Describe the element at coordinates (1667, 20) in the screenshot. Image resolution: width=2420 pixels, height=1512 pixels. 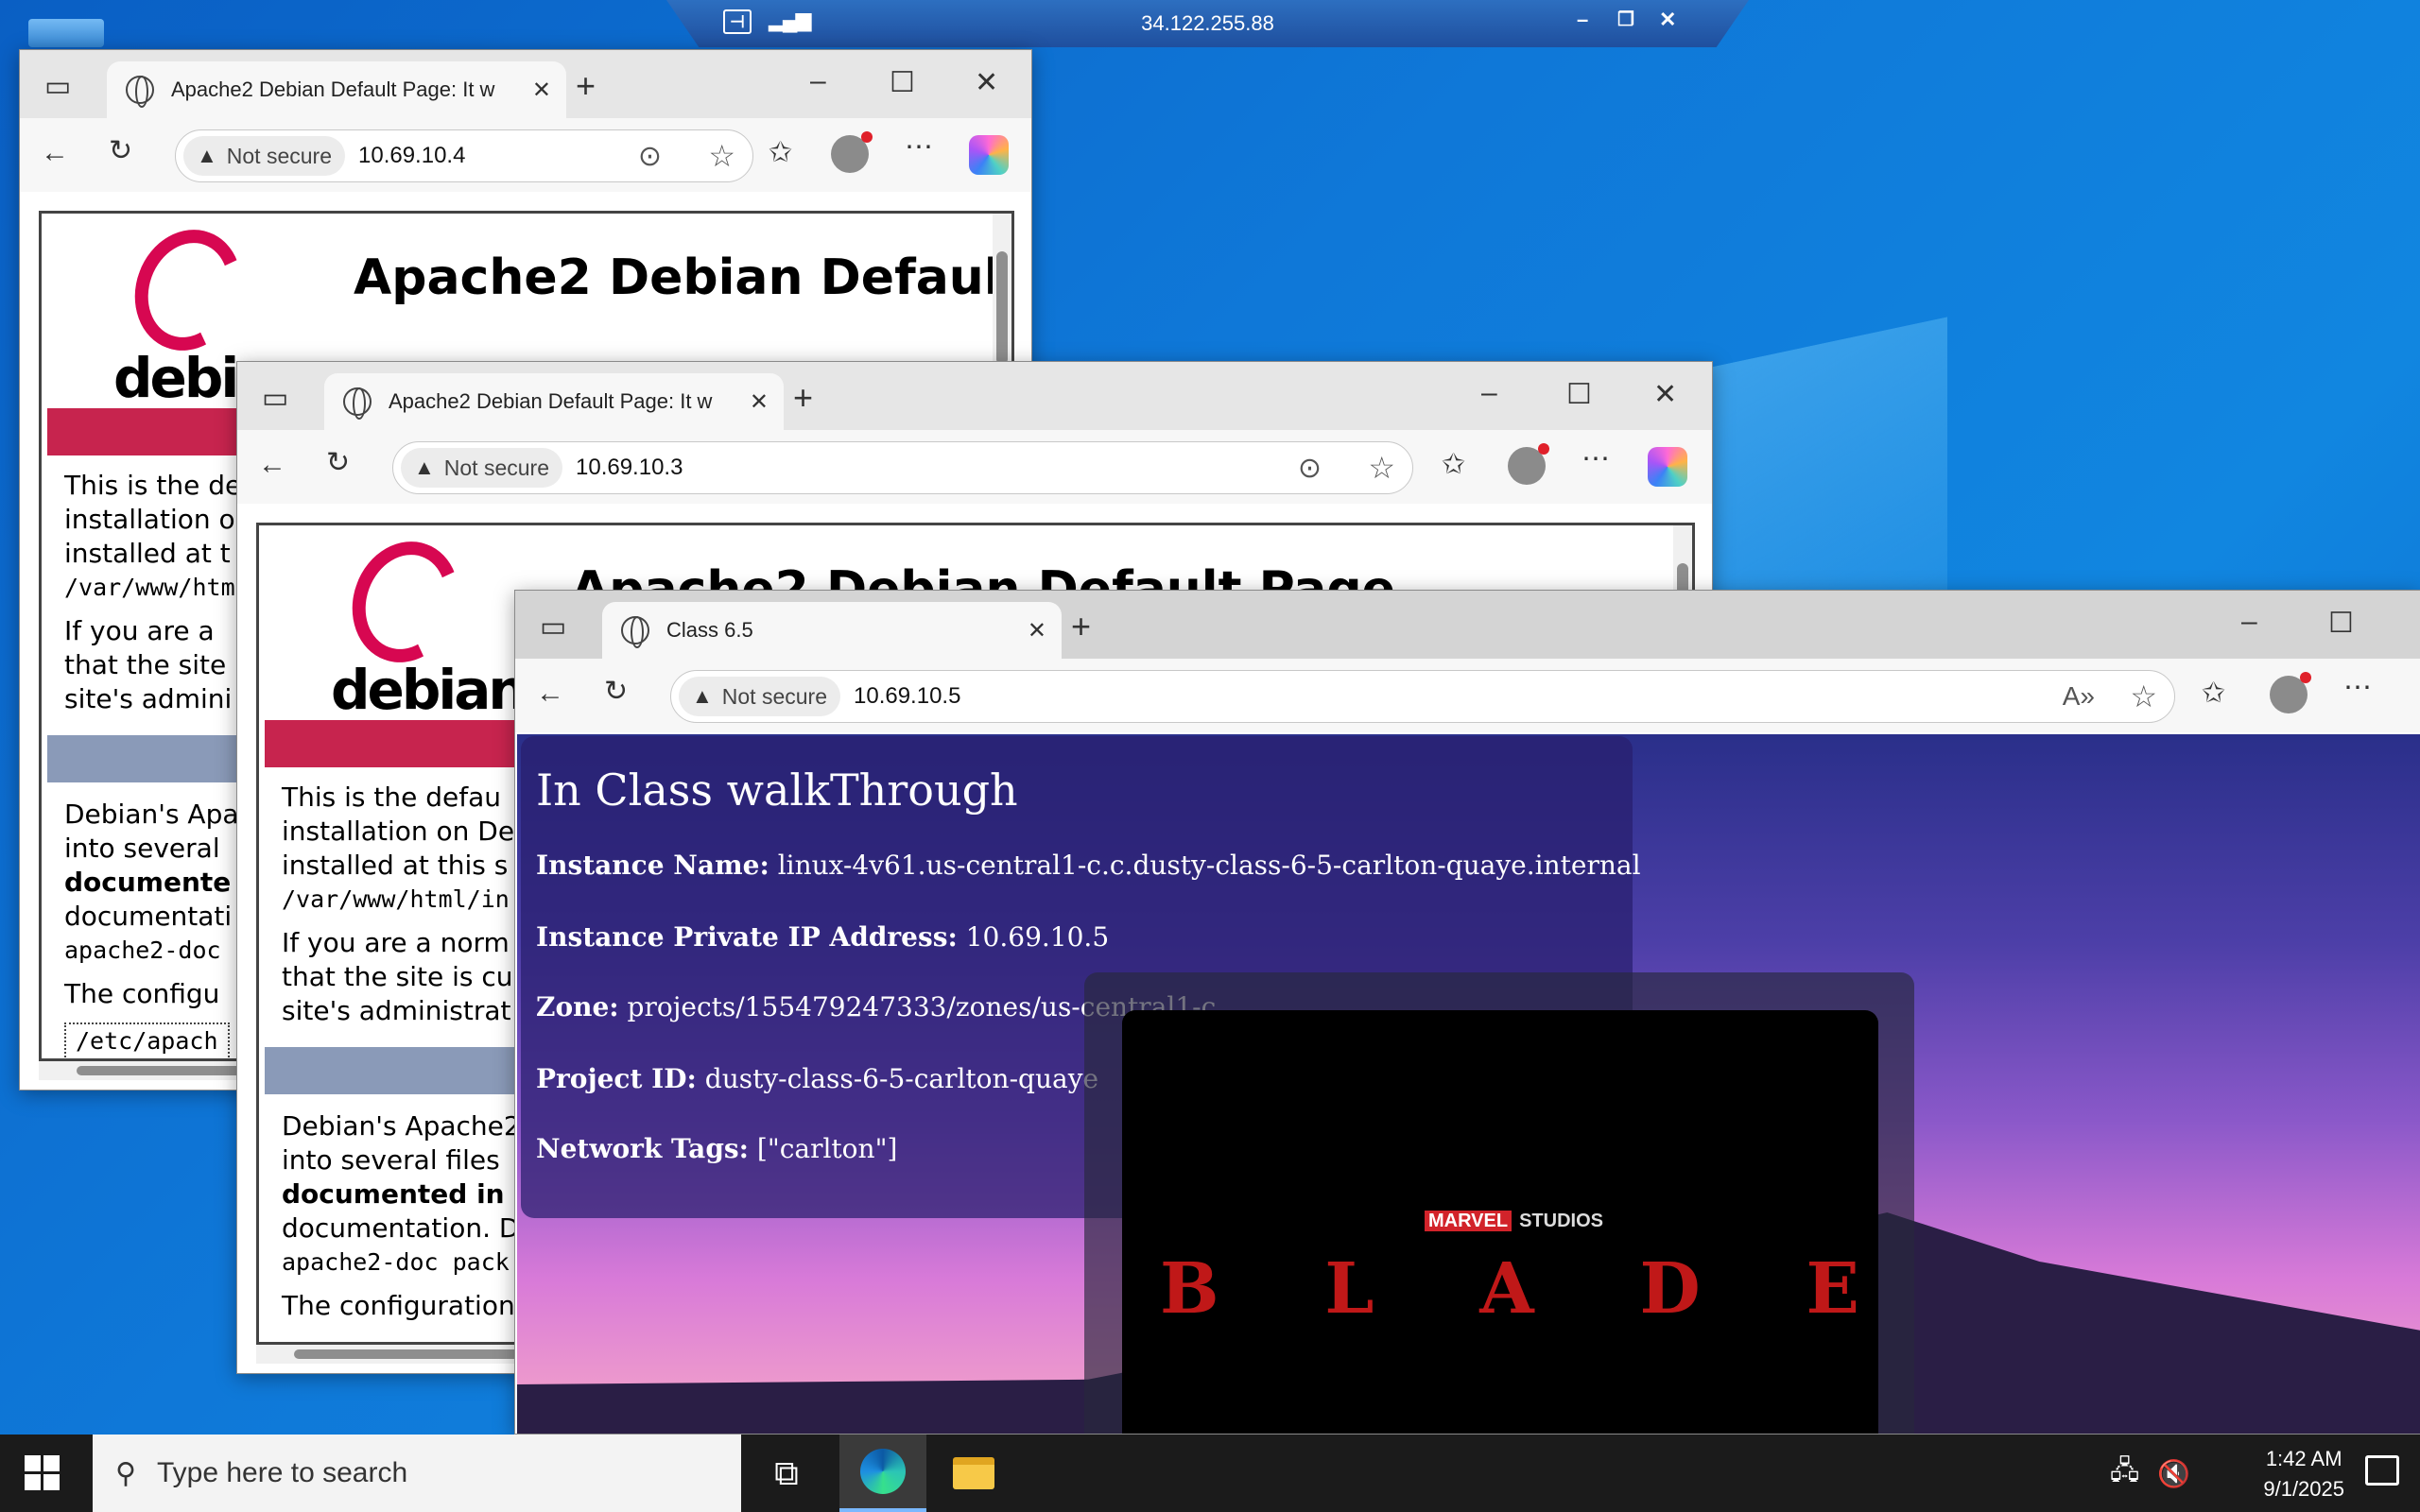
I see `rdp-close-button: ✕` at that location.